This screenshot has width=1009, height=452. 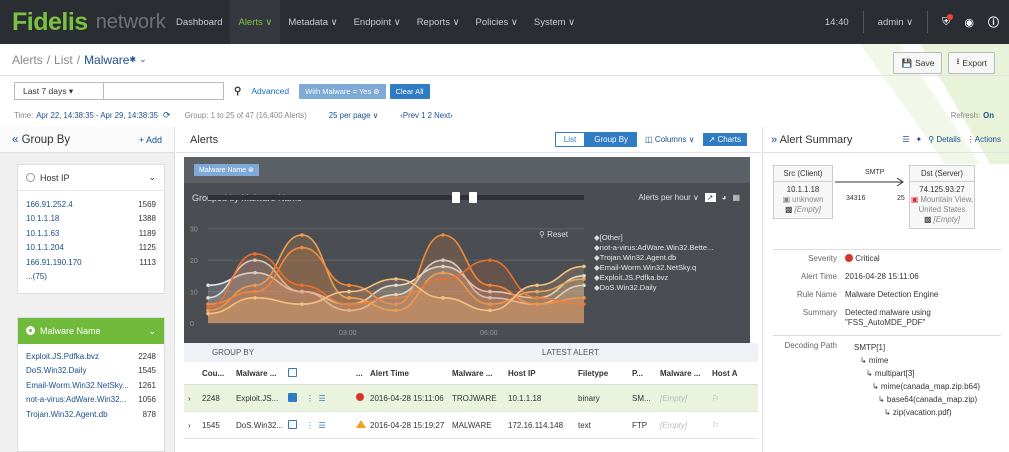 What do you see at coordinates (774, 140) in the screenshot?
I see `expand-panel-icon: »` at bounding box center [774, 140].